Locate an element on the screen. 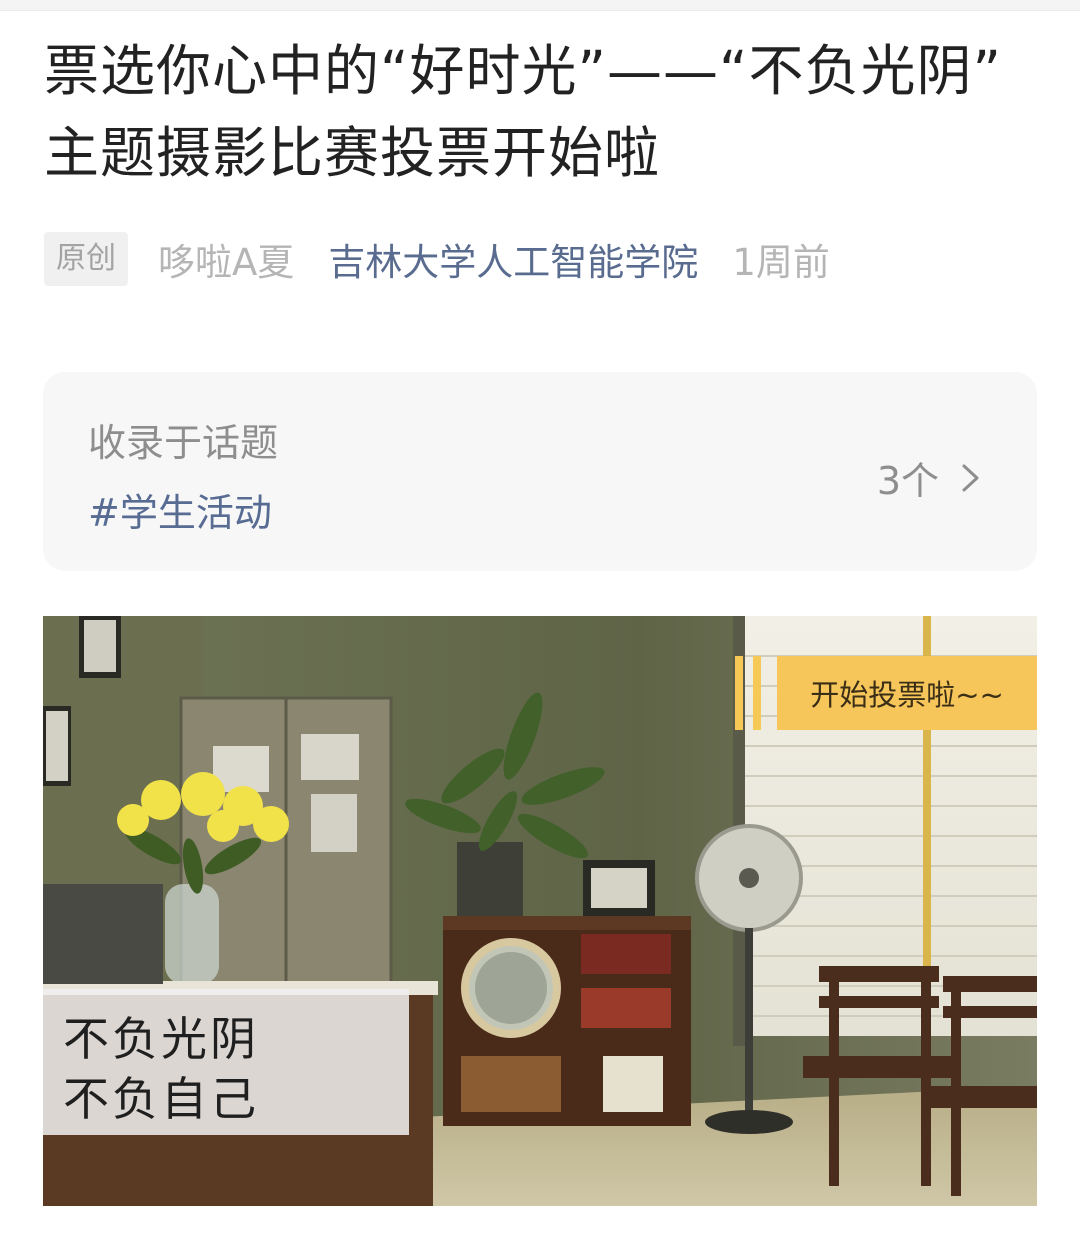 This screenshot has height=1245, width=1080. account-link: 吉林大学人工智能学院 is located at coordinates (513, 259).